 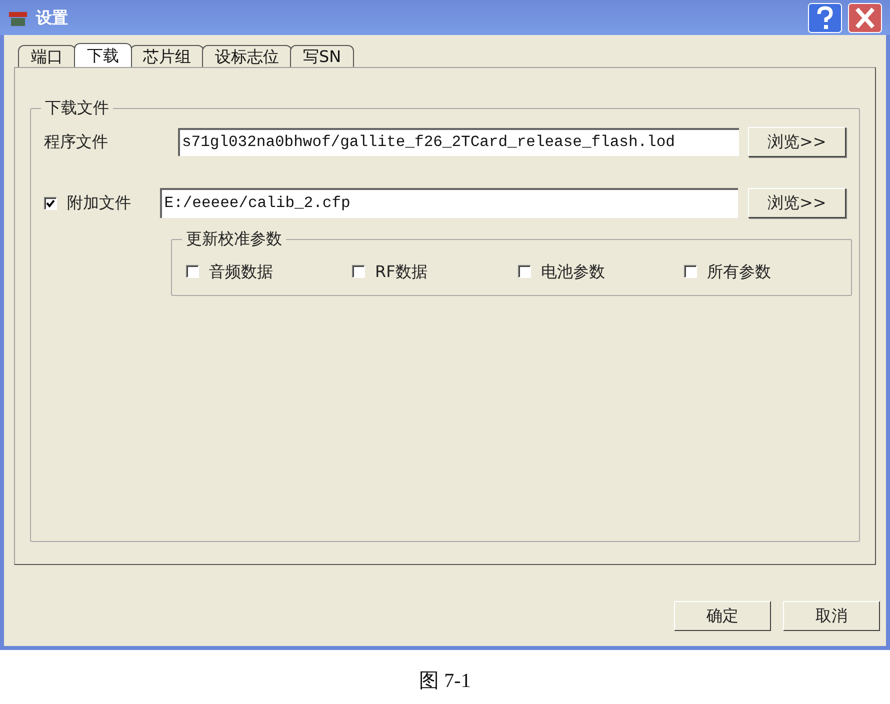 I want to click on help-icon, so click(x=825, y=17).